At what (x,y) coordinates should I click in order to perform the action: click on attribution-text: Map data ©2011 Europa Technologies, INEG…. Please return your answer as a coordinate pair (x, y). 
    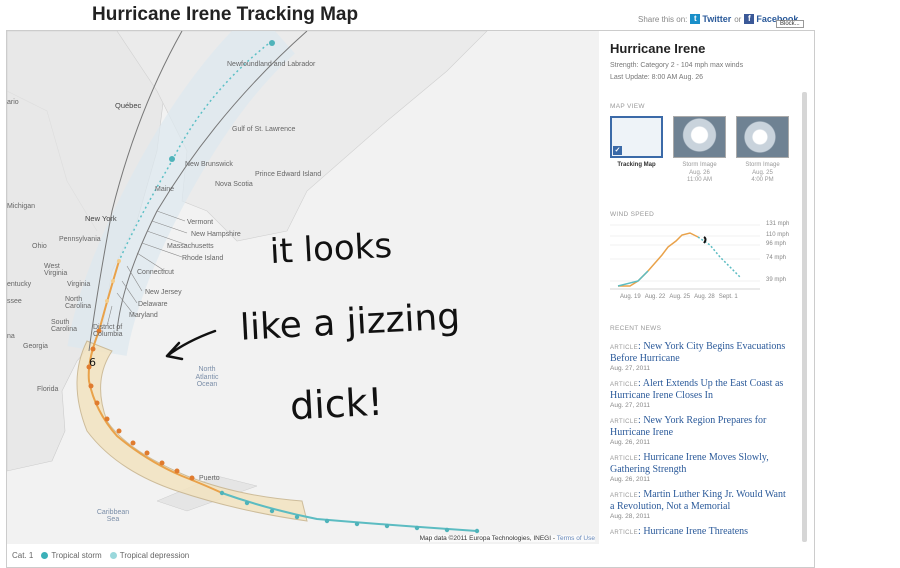
    Looking at the image, I should click on (487, 538).